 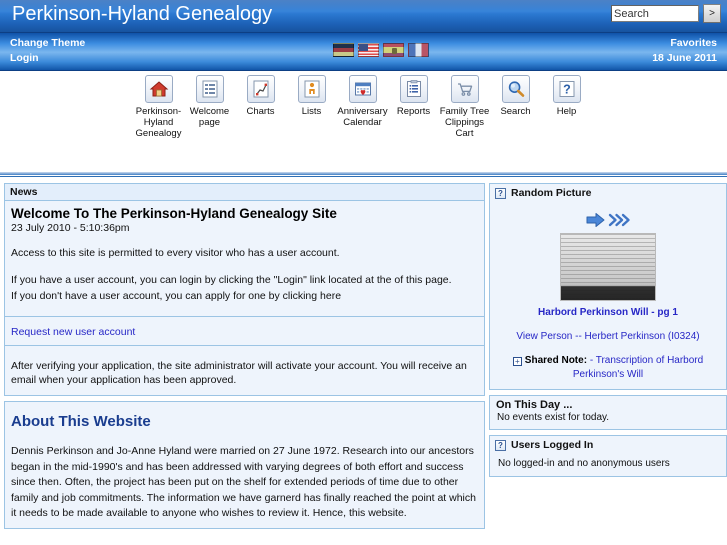 I want to click on toolbar-item-anniversary-calendar: Anniversary Calendar, so click(x=362, y=123).